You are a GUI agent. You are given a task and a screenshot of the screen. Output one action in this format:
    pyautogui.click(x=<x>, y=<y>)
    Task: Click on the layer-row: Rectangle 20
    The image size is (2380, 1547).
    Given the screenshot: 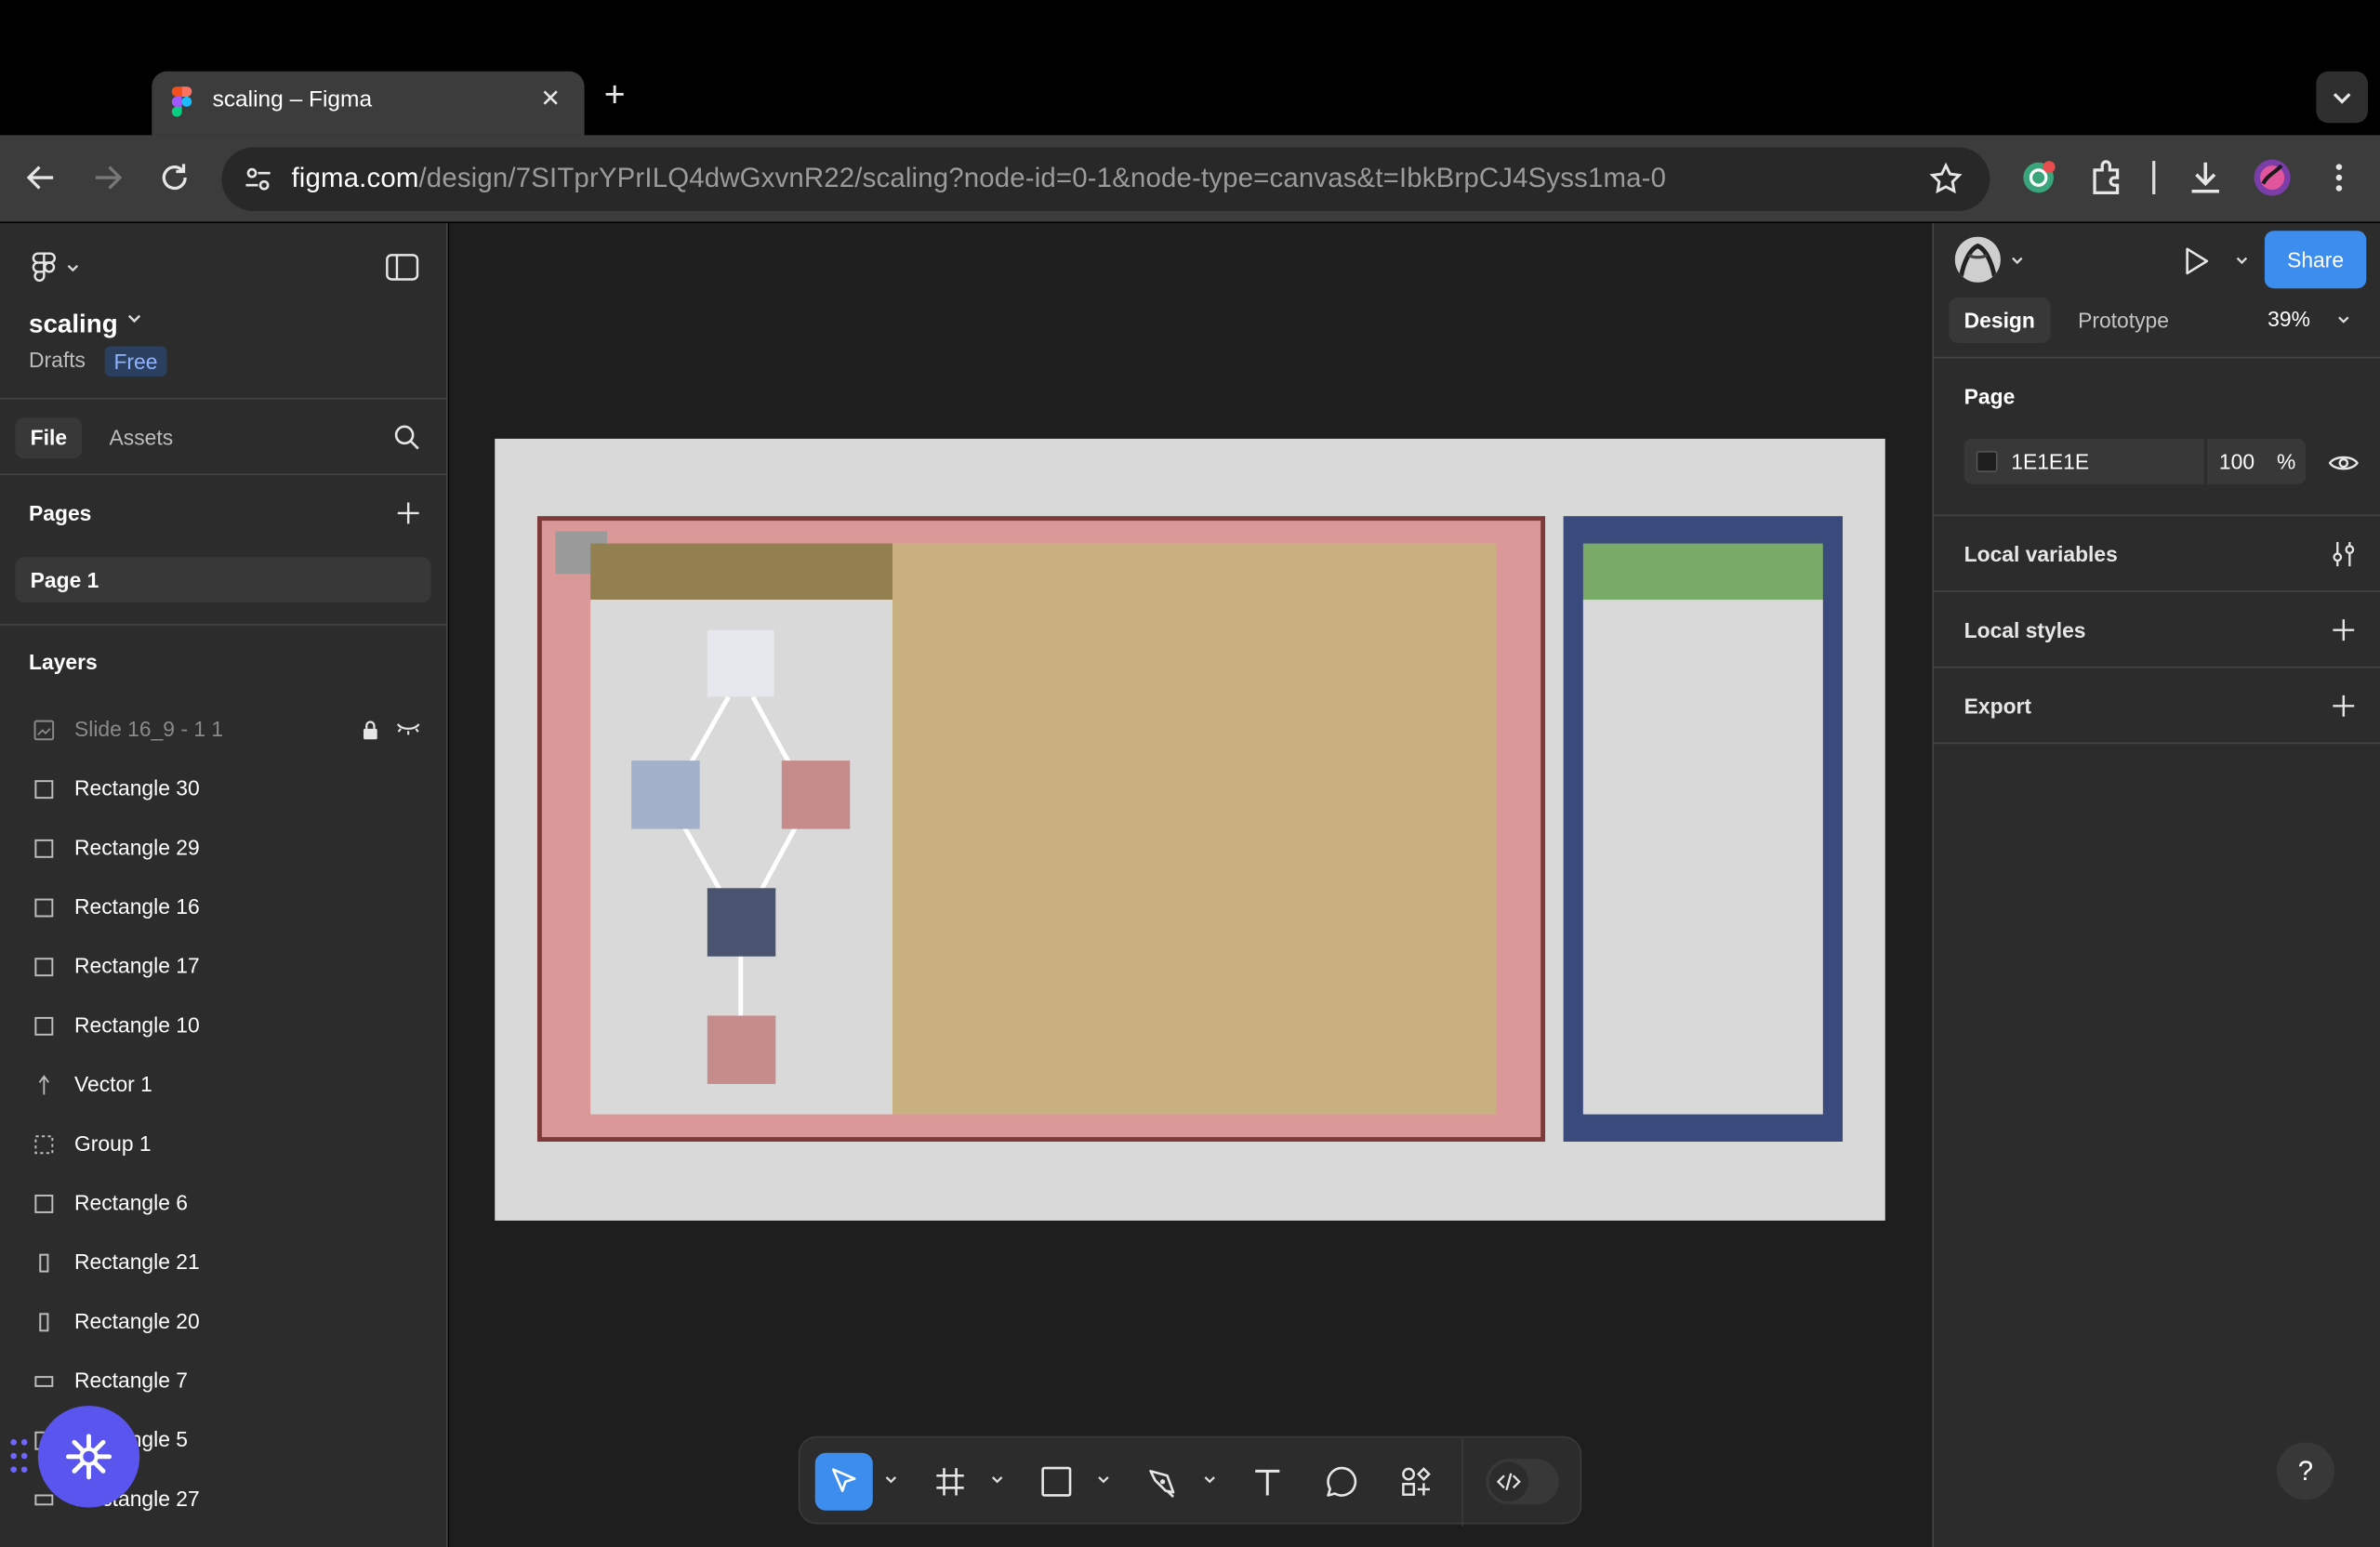 What is the action you would take?
    pyautogui.click(x=223, y=1322)
    